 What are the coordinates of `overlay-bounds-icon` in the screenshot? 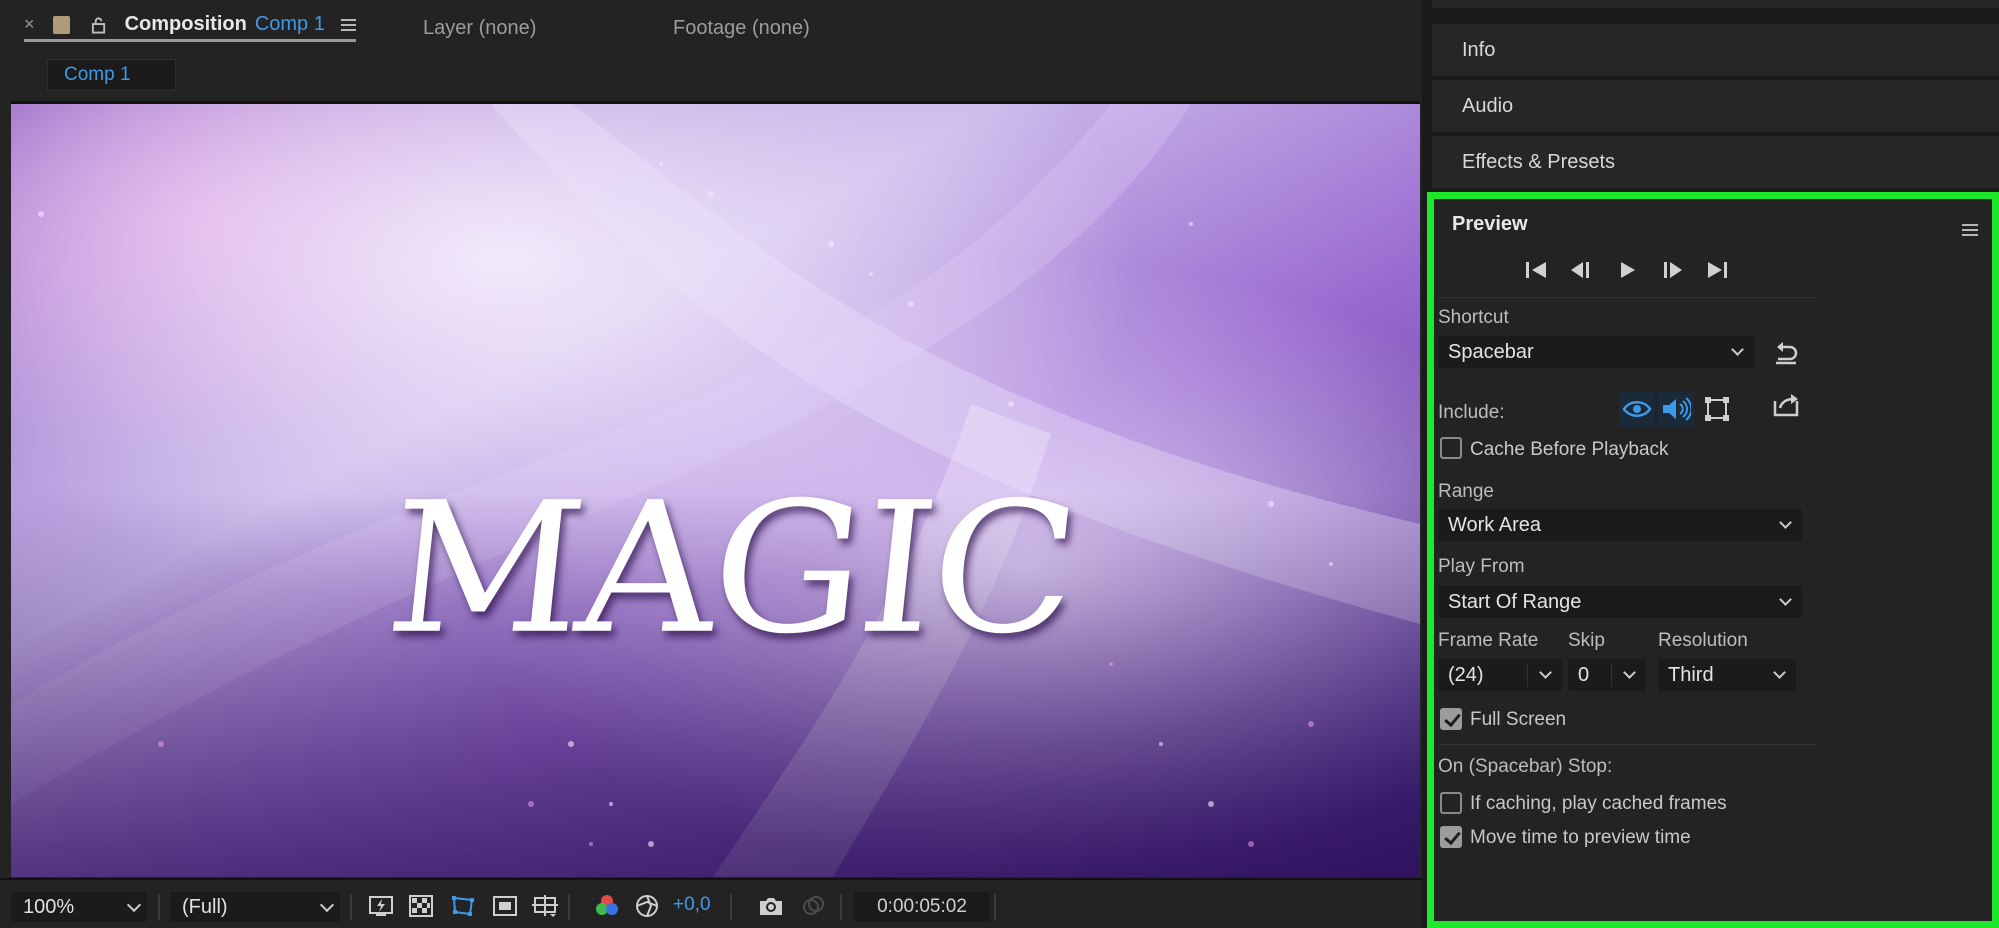 It's located at (1717, 409).